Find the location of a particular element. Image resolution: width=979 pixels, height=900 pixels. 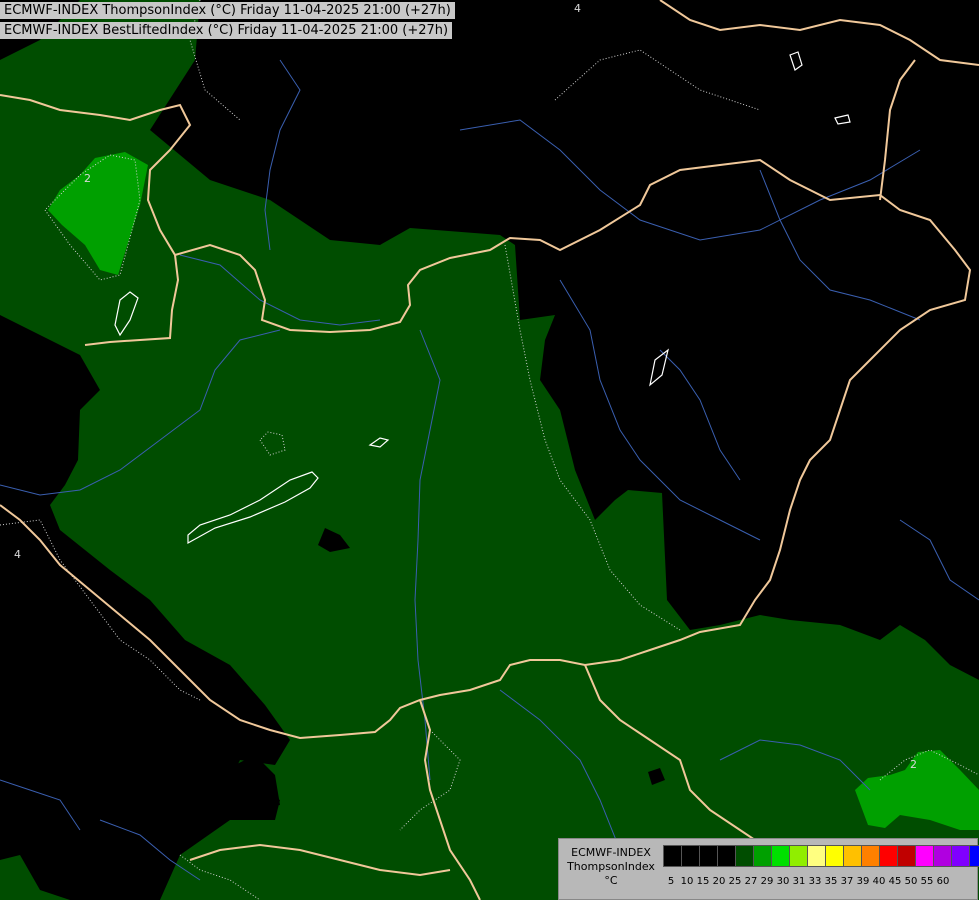

legend-title: ECMWF-INDEX ThompsonIndex °C is located at coordinates (611, 867).